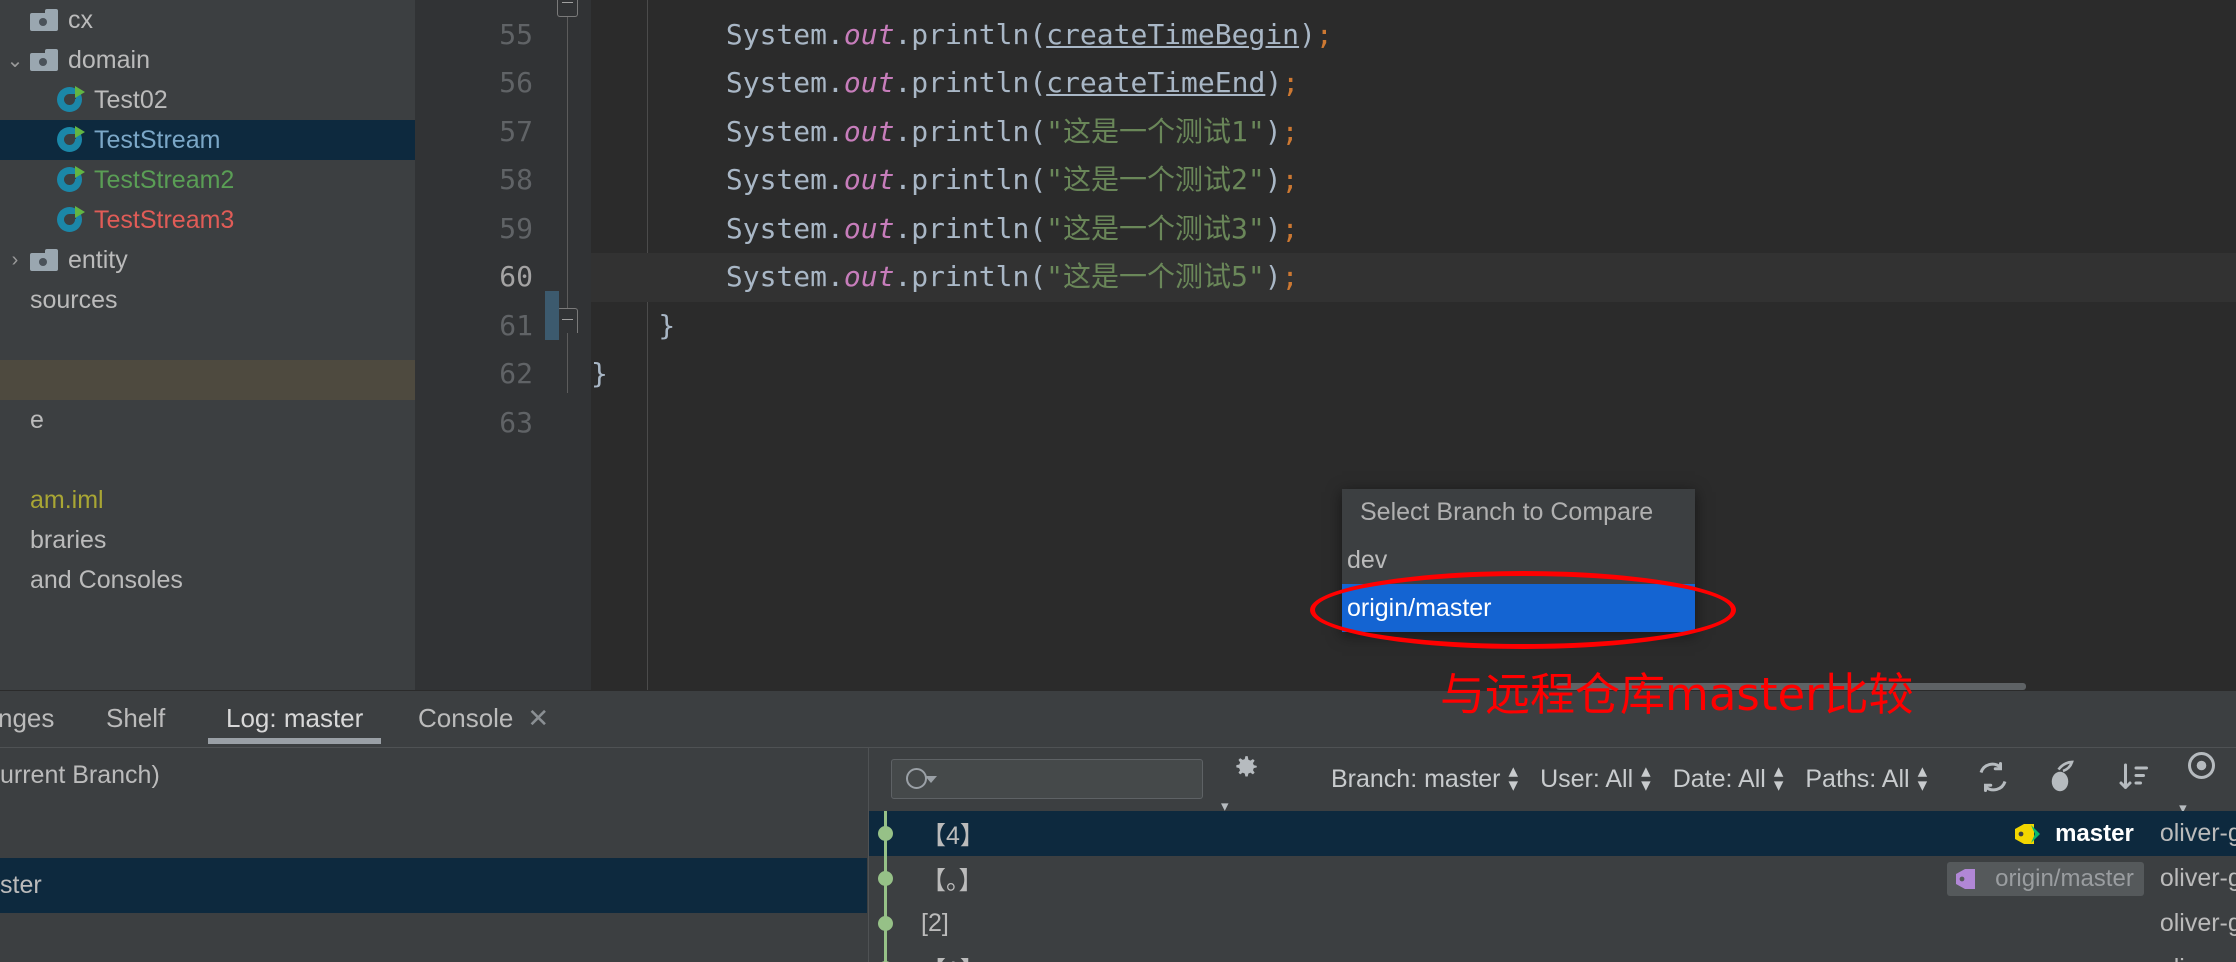  I want to click on code-token: "这是一个测试2", so click(1155, 179).